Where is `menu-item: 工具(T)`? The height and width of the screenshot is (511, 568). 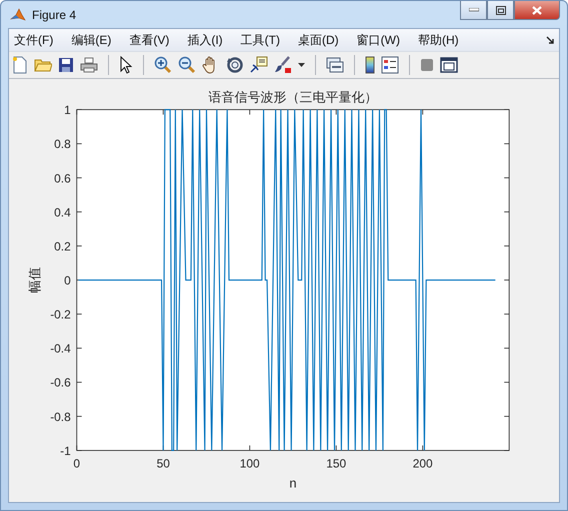 menu-item: 工具(T) is located at coordinates (263, 40).